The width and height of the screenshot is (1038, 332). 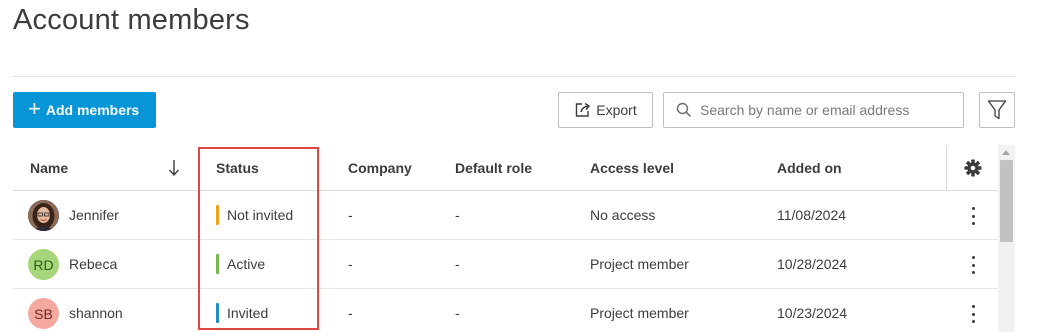 What do you see at coordinates (812, 313) in the screenshot?
I see `added-on-cell: 10/23/2024` at bounding box center [812, 313].